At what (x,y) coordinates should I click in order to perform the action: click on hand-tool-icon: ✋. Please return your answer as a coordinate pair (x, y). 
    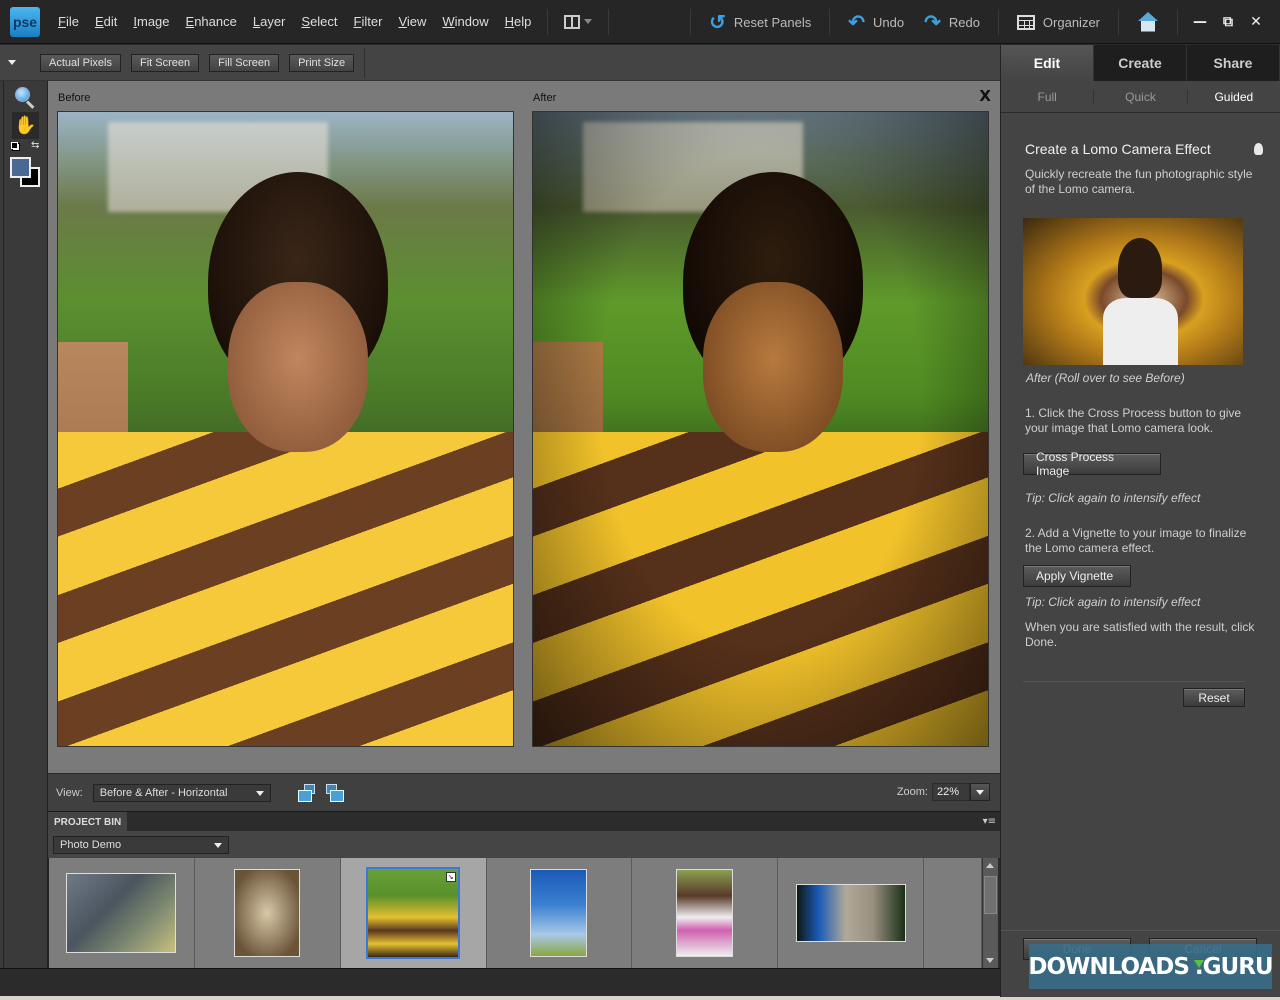
    Looking at the image, I should click on (25, 125).